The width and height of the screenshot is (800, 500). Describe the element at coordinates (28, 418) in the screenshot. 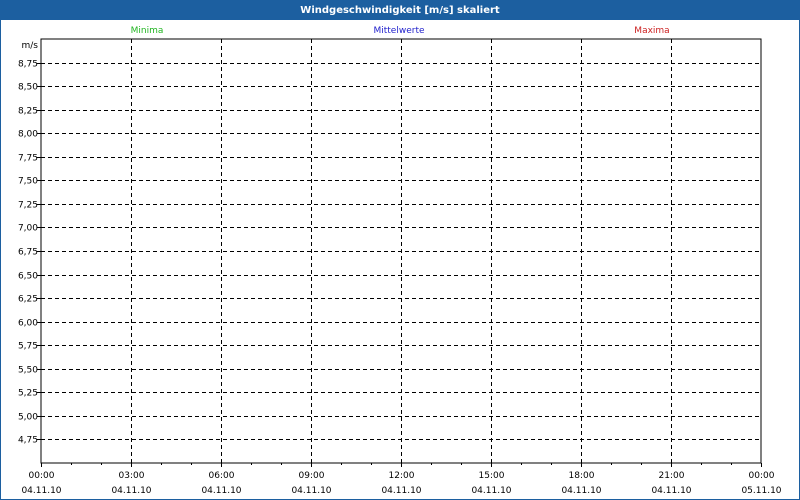

I see `y-tick-label: 5,00` at that location.